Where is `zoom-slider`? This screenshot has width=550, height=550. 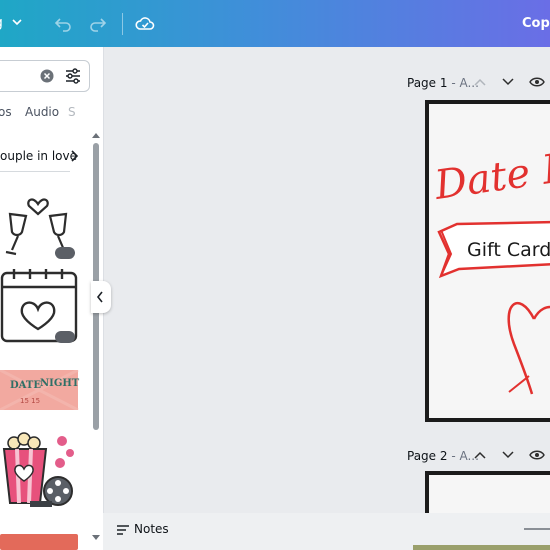 zoom-slider is located at coordinates (537, 529).